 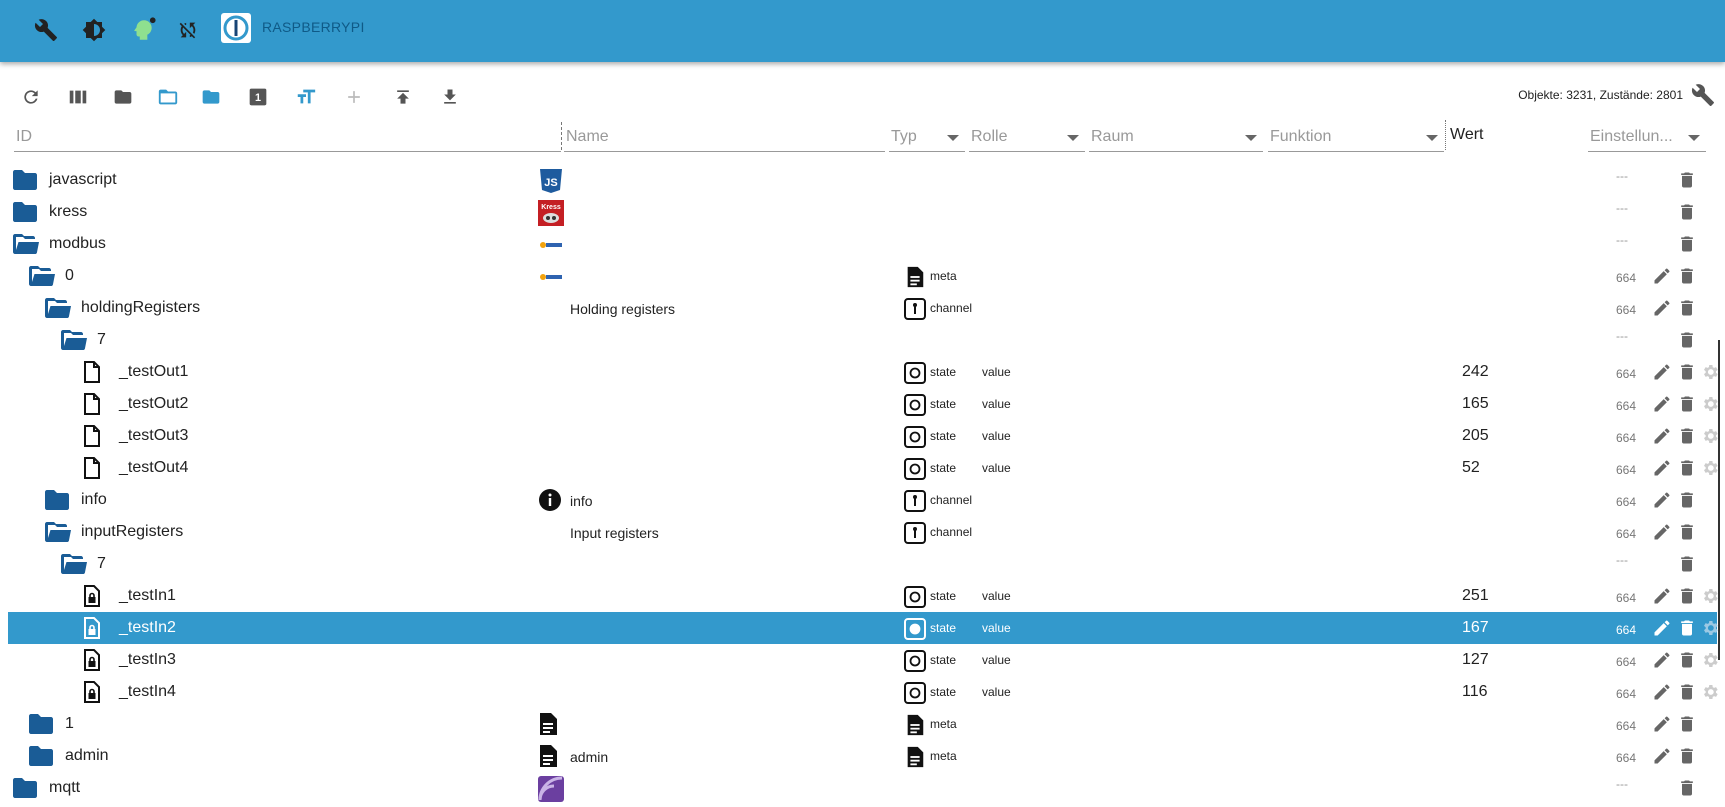 I want to click on object-value: 127, so click(x=1475, y=660).